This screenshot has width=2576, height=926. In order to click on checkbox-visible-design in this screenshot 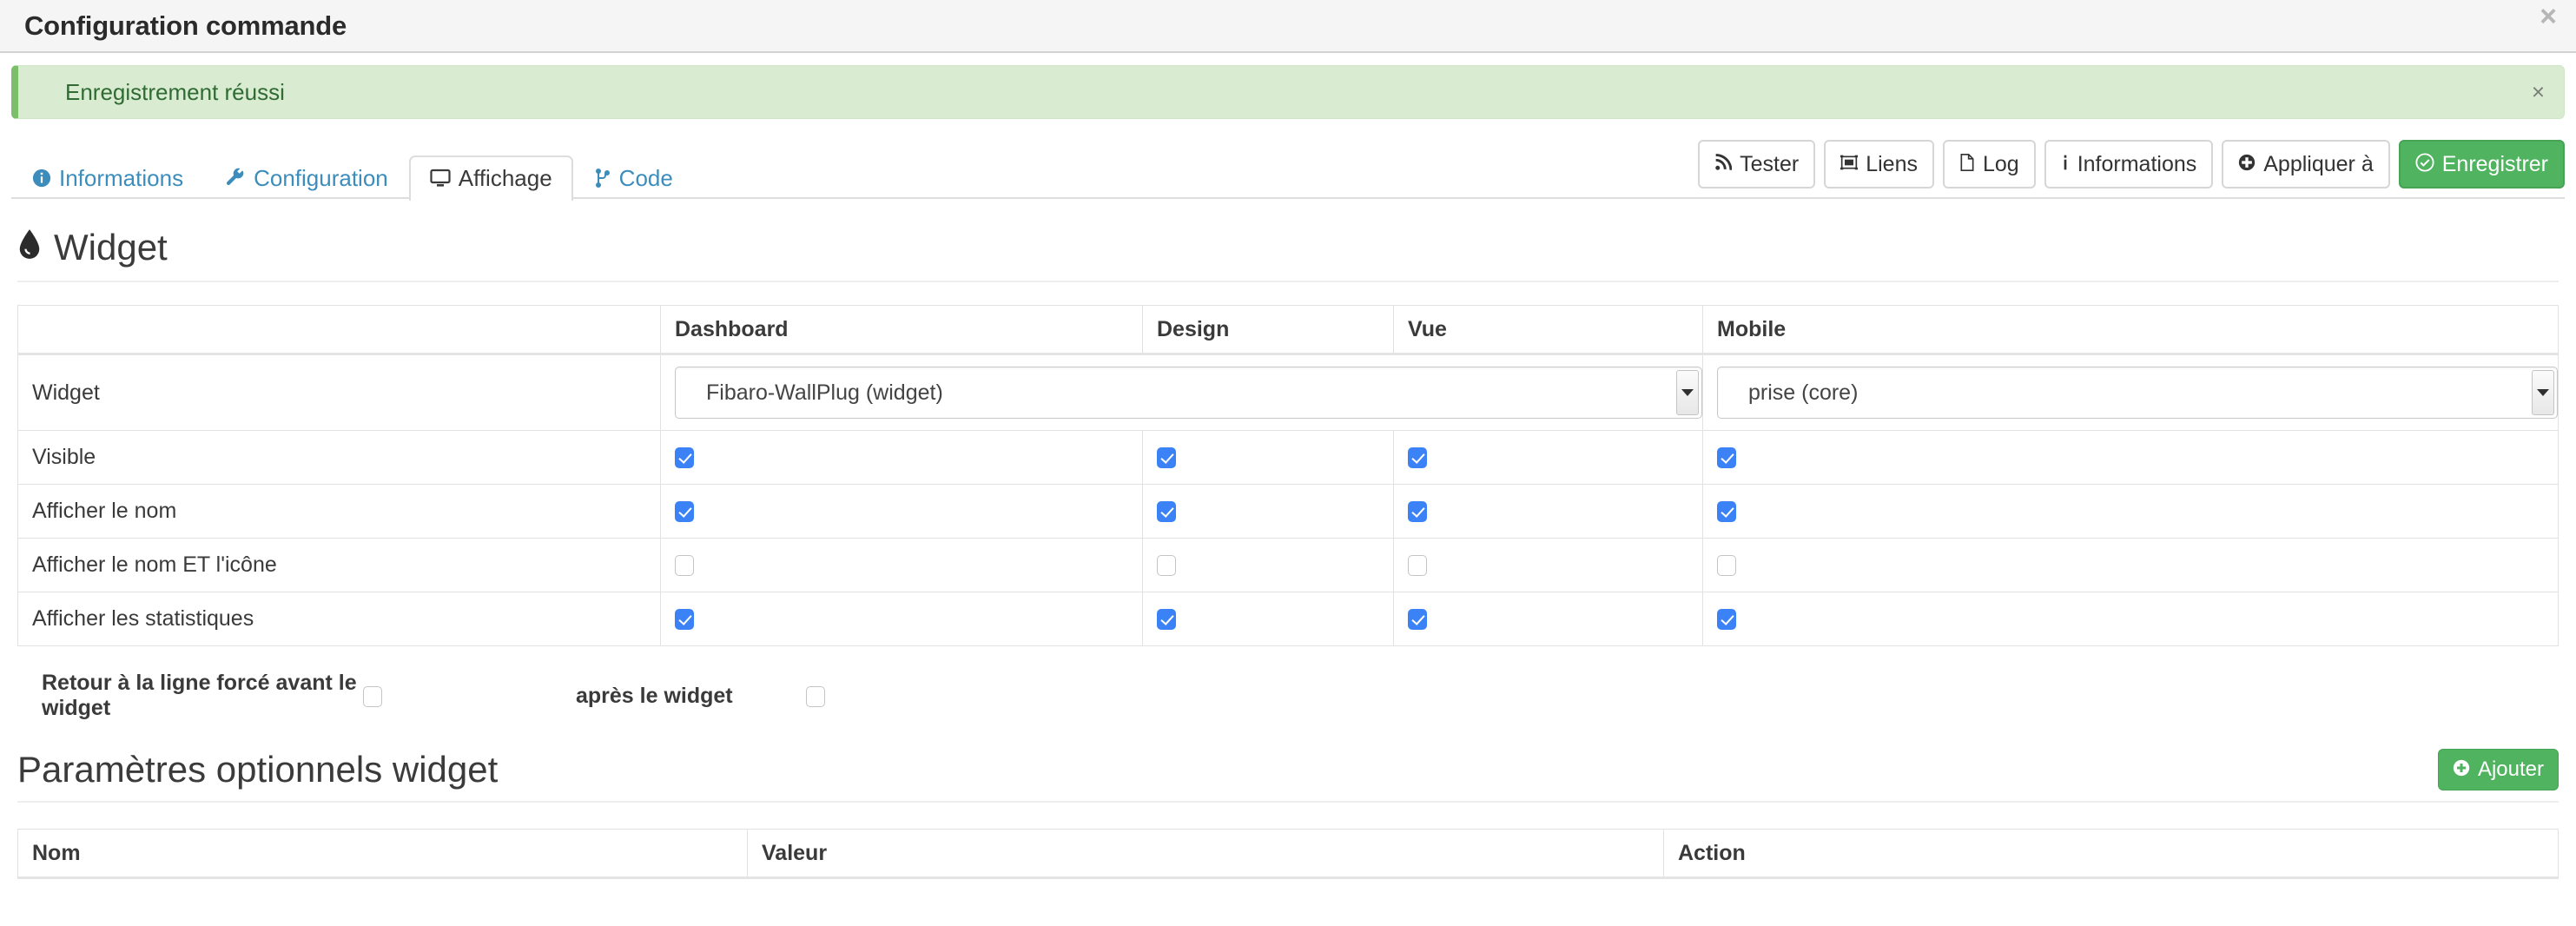, I will do `click(1166, 458)`.